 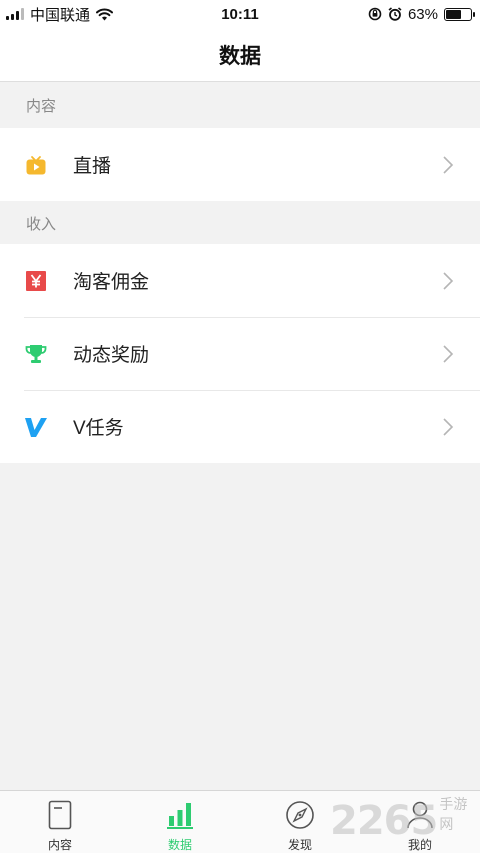 What do you see at coordinates (36, 354) in the screenshot?
I see `trophy-icon` at bounding box center [36, 354].